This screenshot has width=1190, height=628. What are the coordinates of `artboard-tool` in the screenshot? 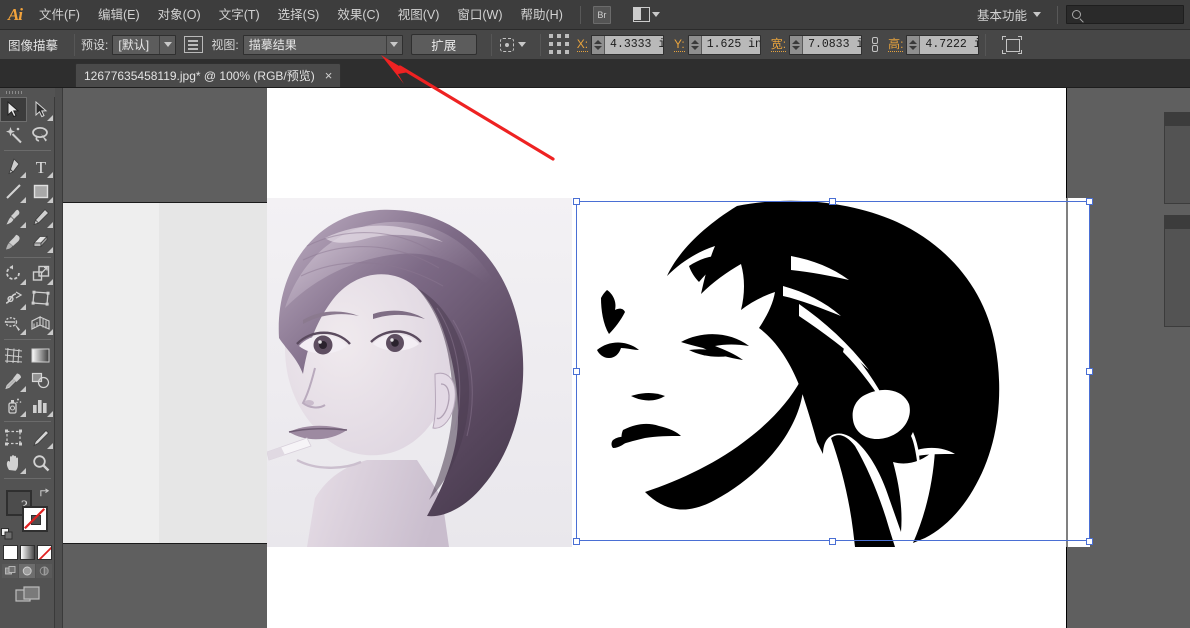 It's located at (13, 437).